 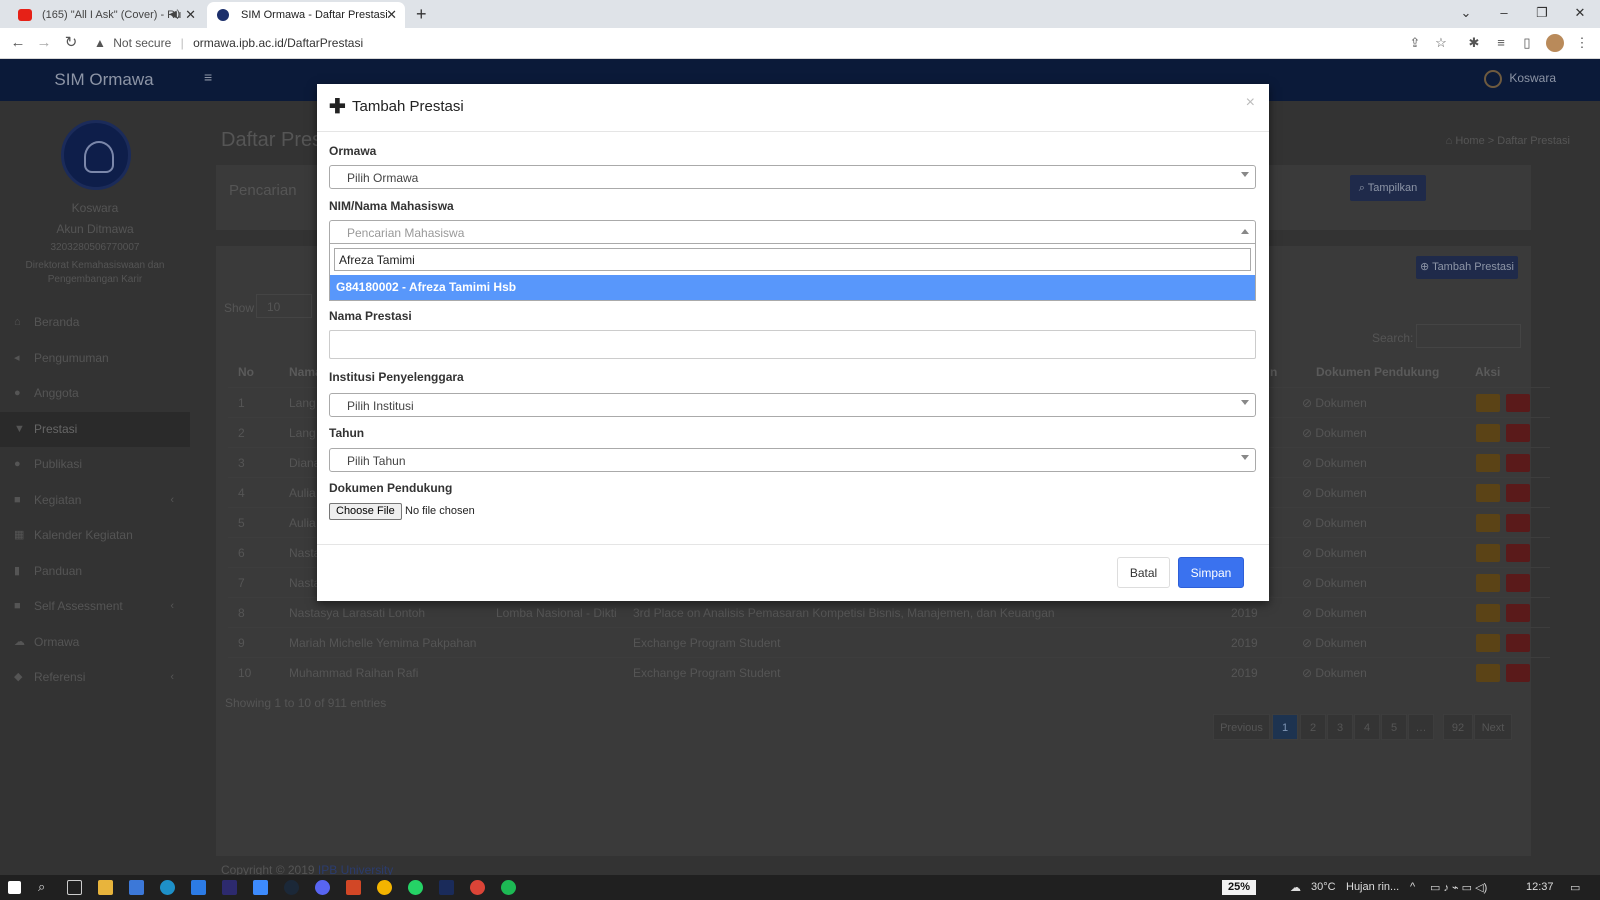 What do you see at coordinates (1340, 727) in the screenshot?
I see `pagination-page: 3` at bounding box center [1340, 727].